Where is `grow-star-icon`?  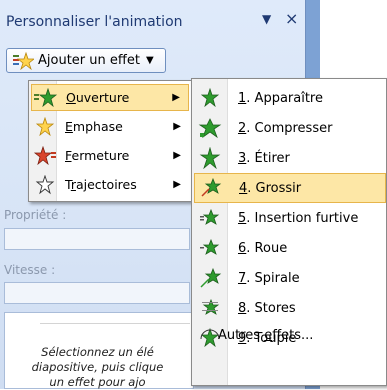 grow-star-icon is located at coordinates (211, 188).